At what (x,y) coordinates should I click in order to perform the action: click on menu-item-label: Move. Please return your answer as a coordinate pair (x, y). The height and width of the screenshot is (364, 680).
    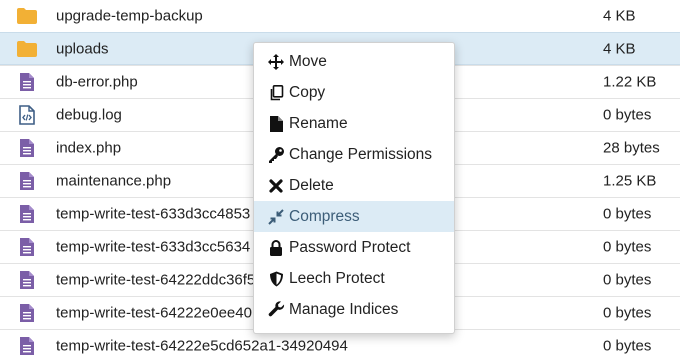
    Looking at the image, I should click on (308, 61).